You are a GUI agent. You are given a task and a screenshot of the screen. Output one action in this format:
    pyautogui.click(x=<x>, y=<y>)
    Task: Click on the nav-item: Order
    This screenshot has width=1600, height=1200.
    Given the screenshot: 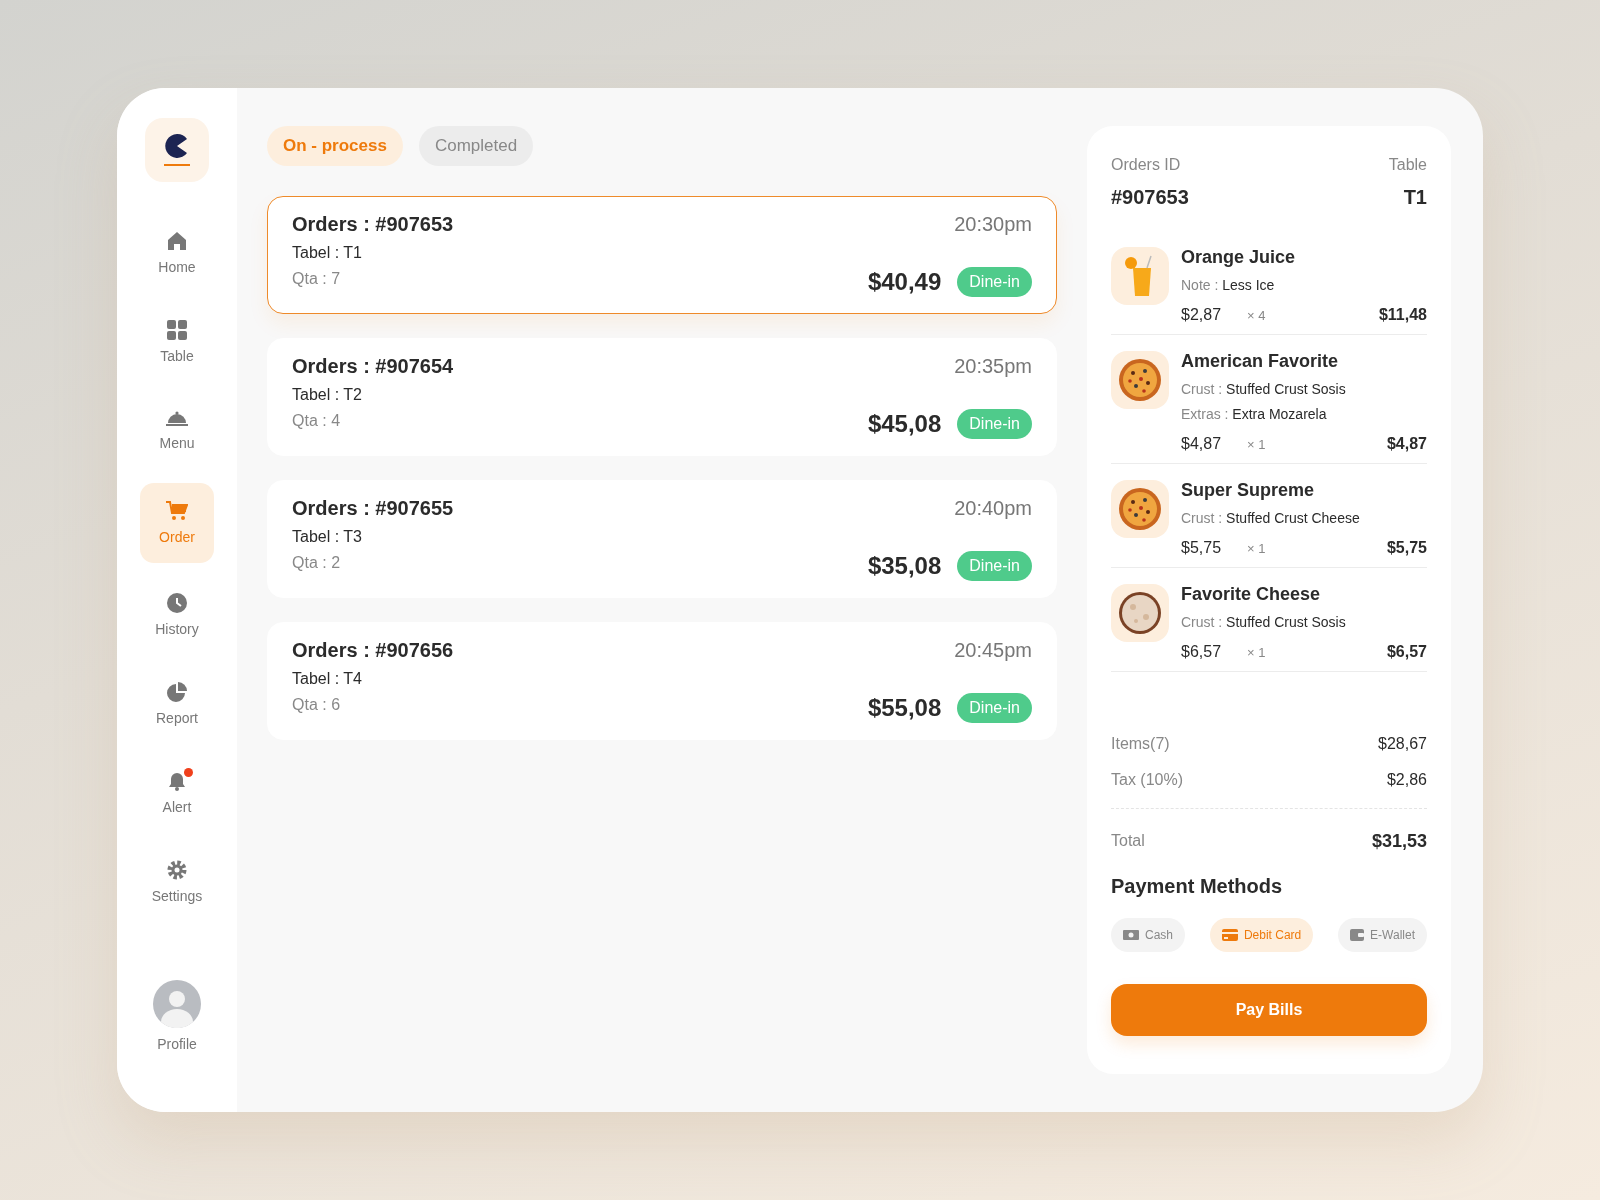 What is the action you would take?
    pyautogui.click(x=177, y=523)
    